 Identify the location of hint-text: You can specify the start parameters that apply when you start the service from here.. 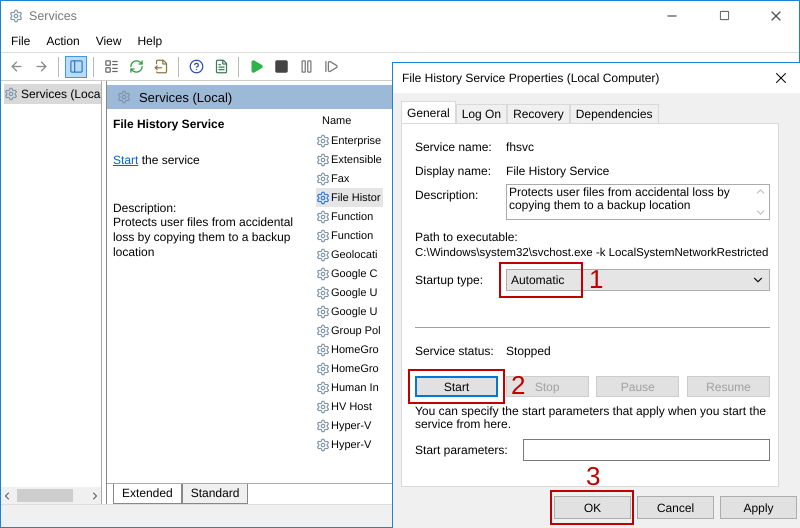
(591, 418).